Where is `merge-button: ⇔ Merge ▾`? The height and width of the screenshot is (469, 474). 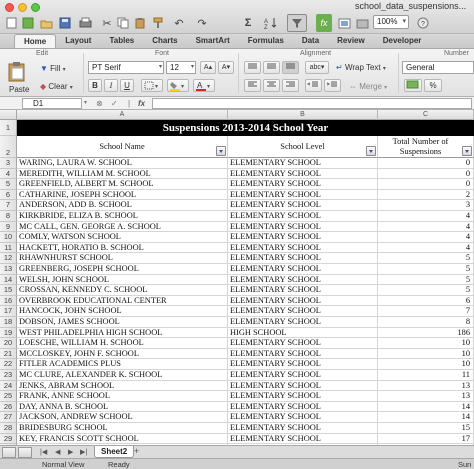 merge-button: ⇔ Merge ▾ is located at coordinates (368, 86).